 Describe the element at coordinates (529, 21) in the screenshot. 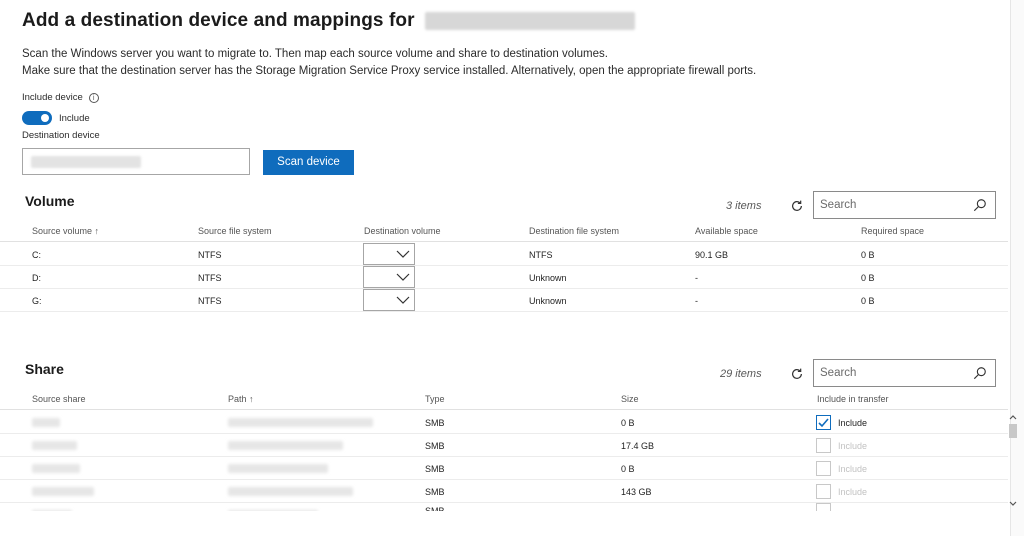

I see `redacted-server-name` at that location.